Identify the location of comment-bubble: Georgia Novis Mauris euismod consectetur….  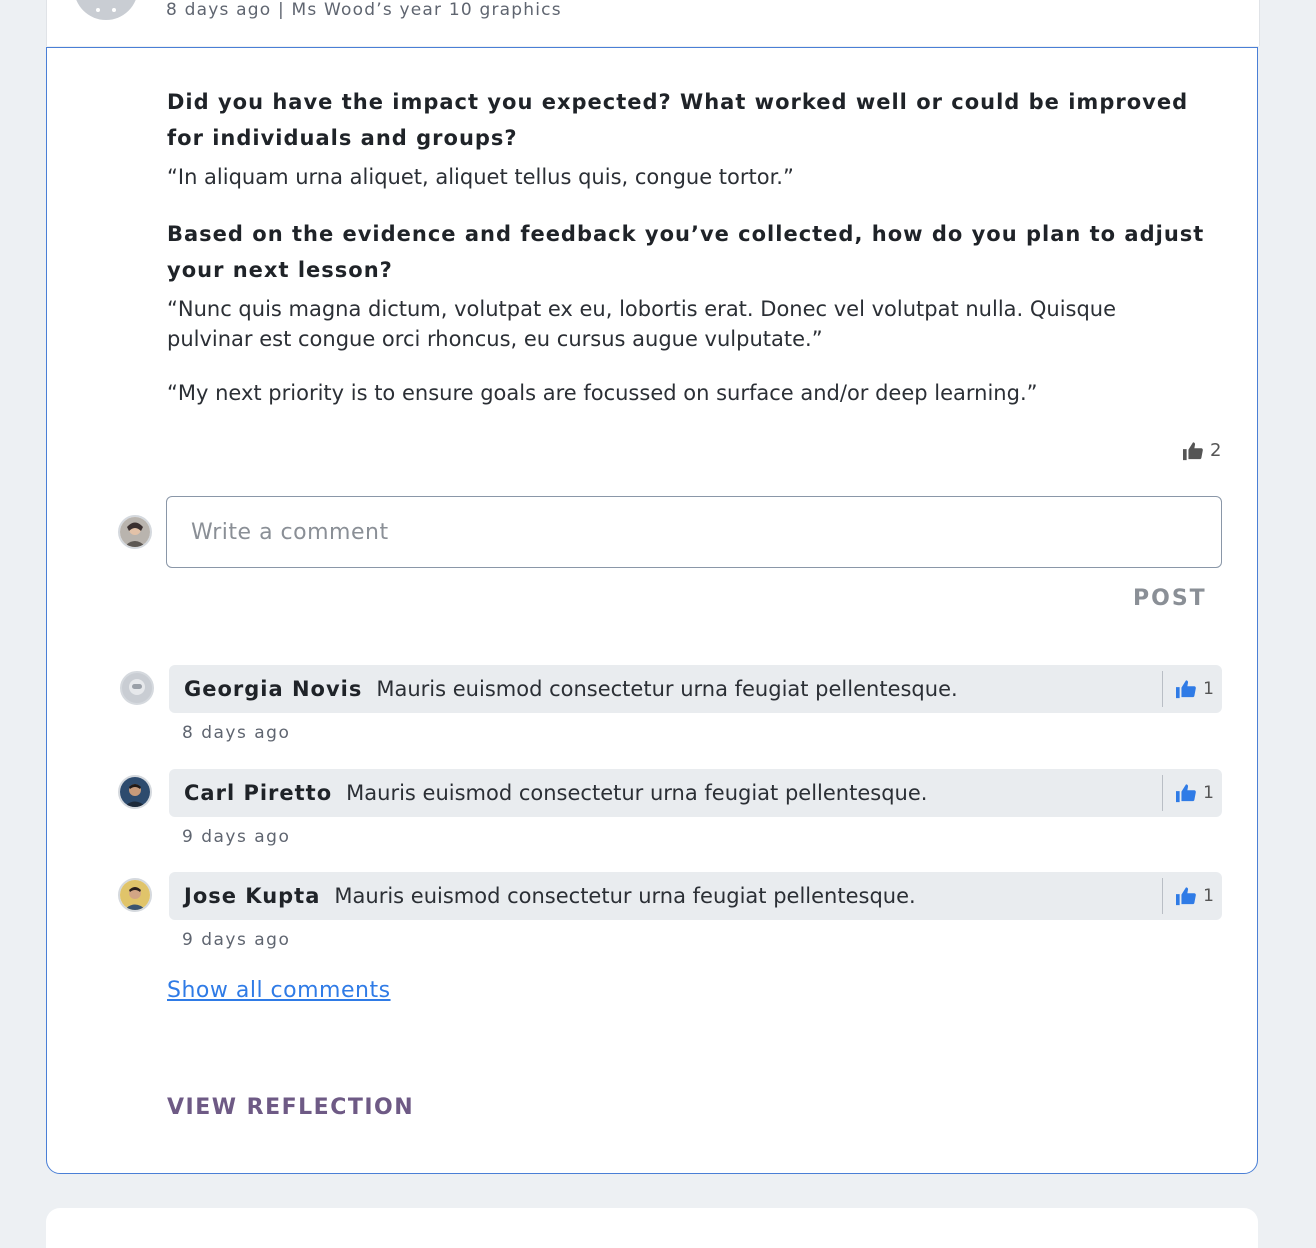
(695, 689).